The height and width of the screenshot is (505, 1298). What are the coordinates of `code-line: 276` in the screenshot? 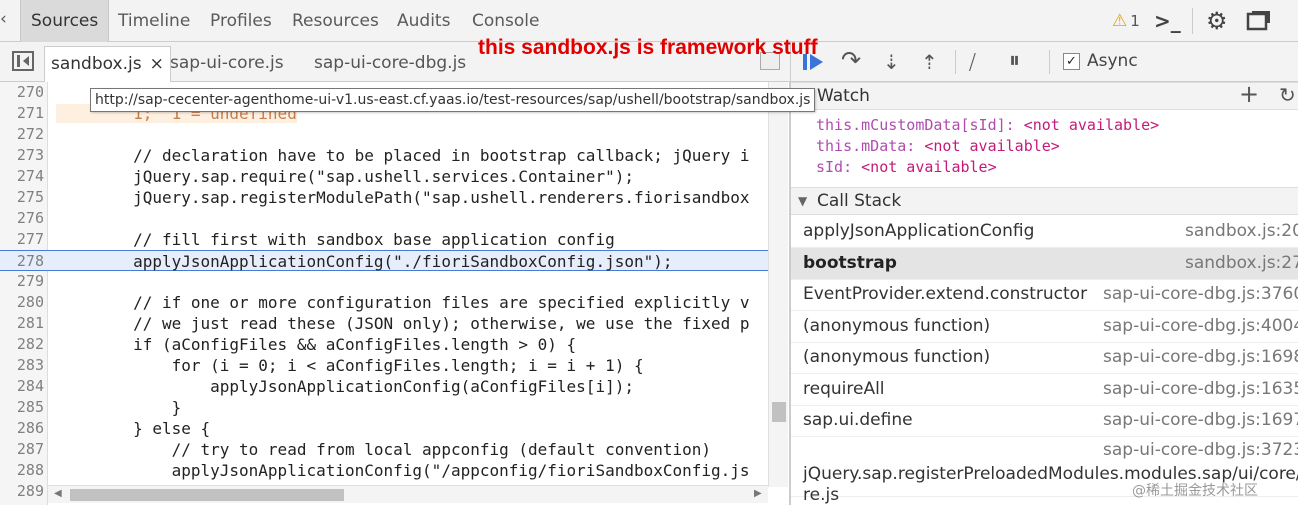 It's located at (30, 218).